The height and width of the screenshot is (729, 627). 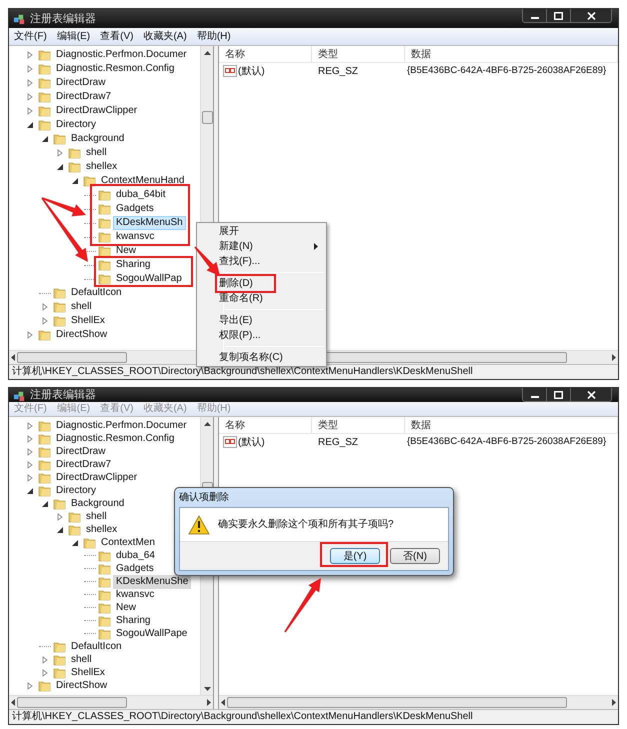 I want to click on dialog-message: 确实要永久删除这个项和所有其子项吗?, so click(x=306, y=525).